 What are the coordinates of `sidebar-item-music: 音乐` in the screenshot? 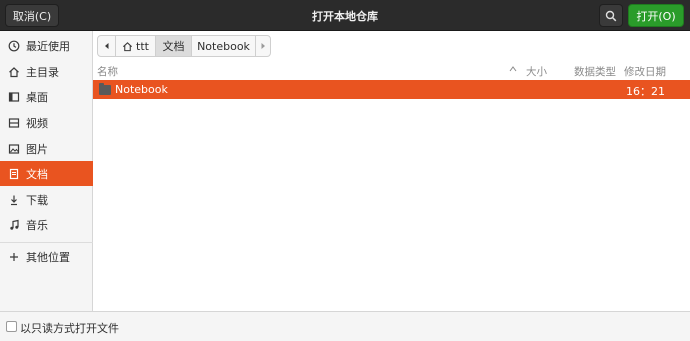 It's located at (46, 224).